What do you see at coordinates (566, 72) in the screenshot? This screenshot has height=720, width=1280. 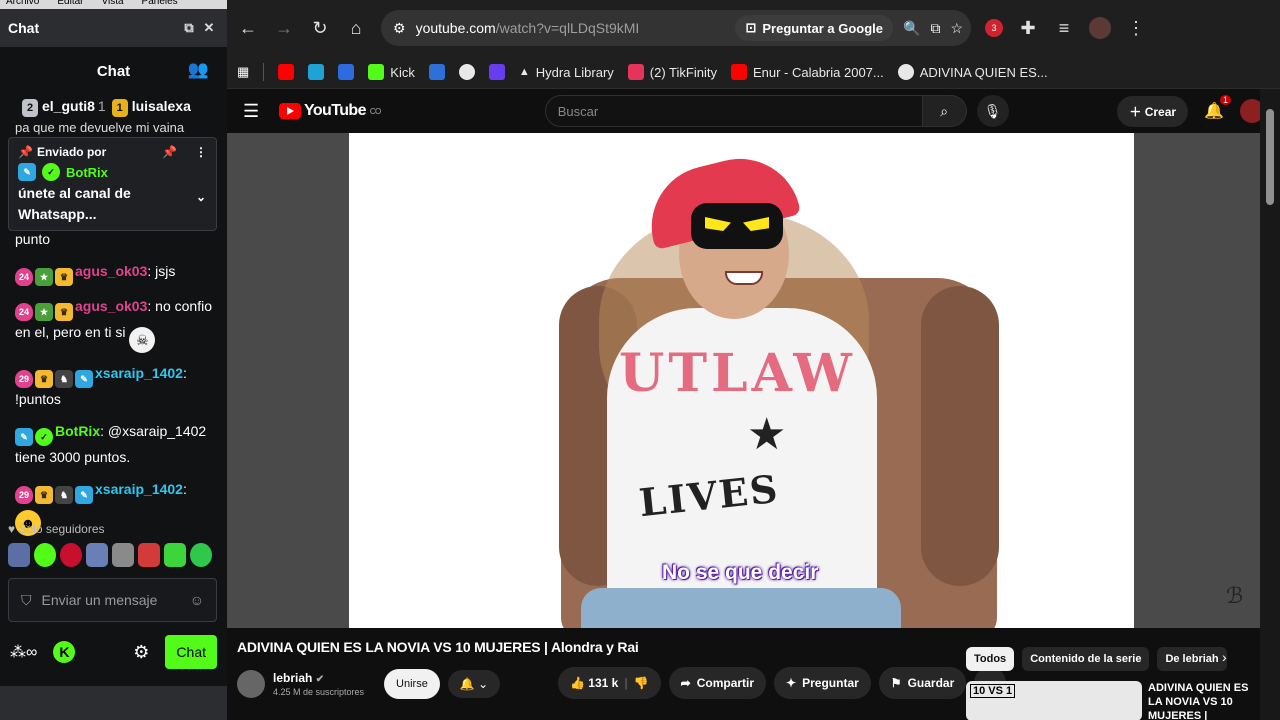 I see `bookmark-hydra: ▲ Hydra Library` at bounding box center [566, 72].